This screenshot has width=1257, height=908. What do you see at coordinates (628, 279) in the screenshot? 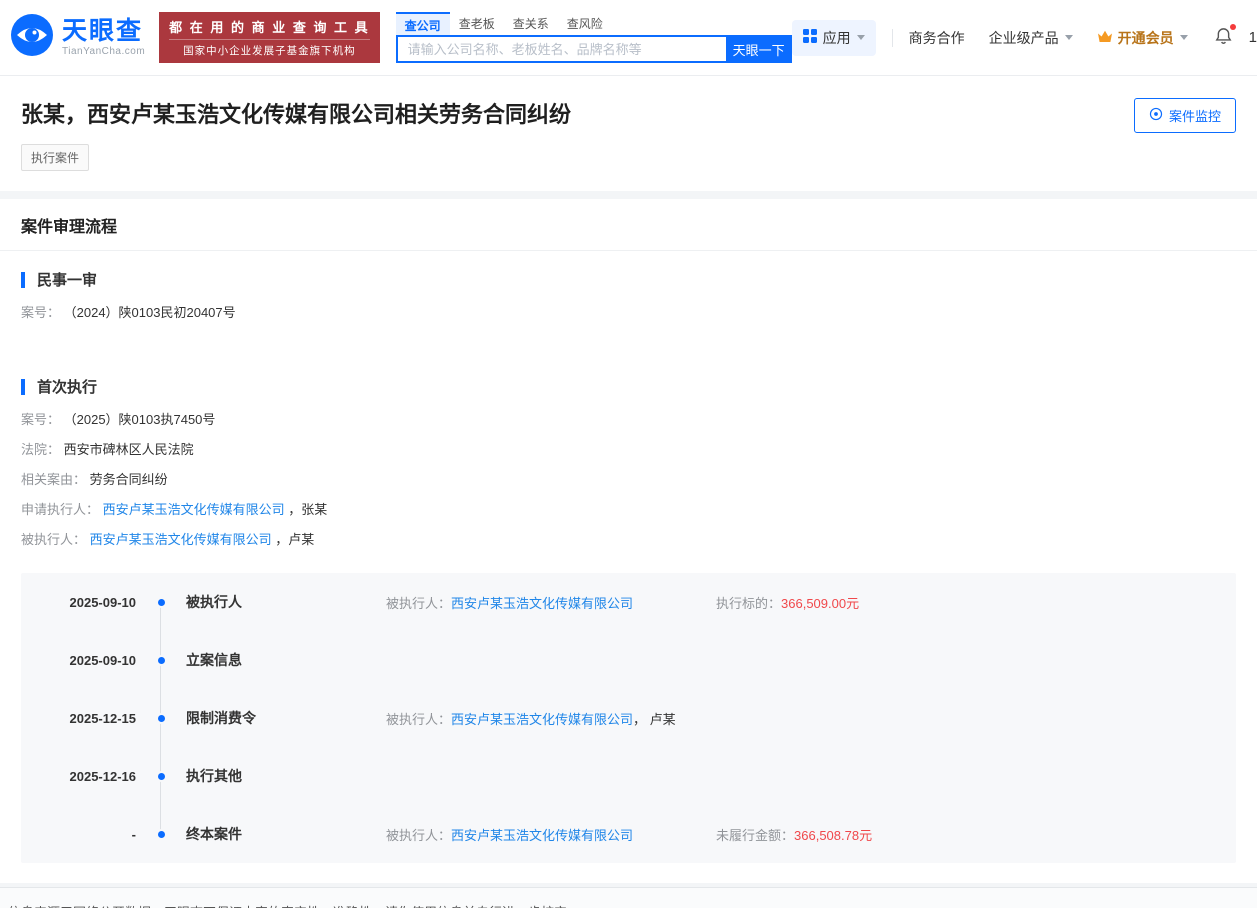
I see `stage-civil-first-trial: 民事一审` at bounding box center [628, 279].